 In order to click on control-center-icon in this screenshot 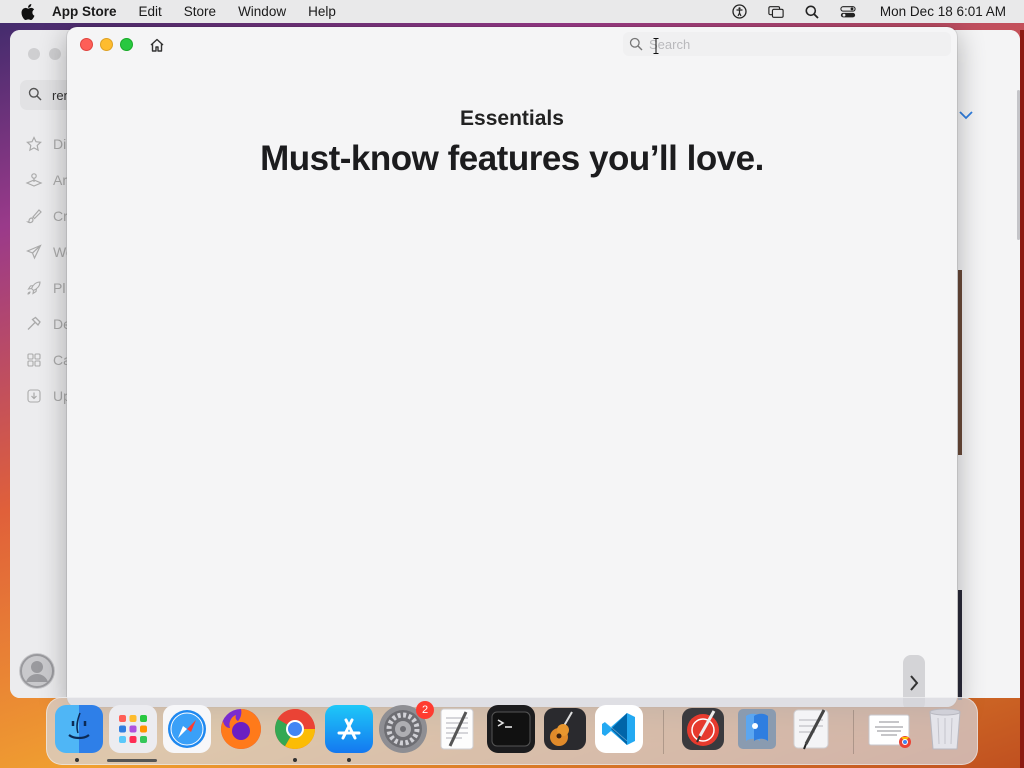, I will do `click(848, 12)`.